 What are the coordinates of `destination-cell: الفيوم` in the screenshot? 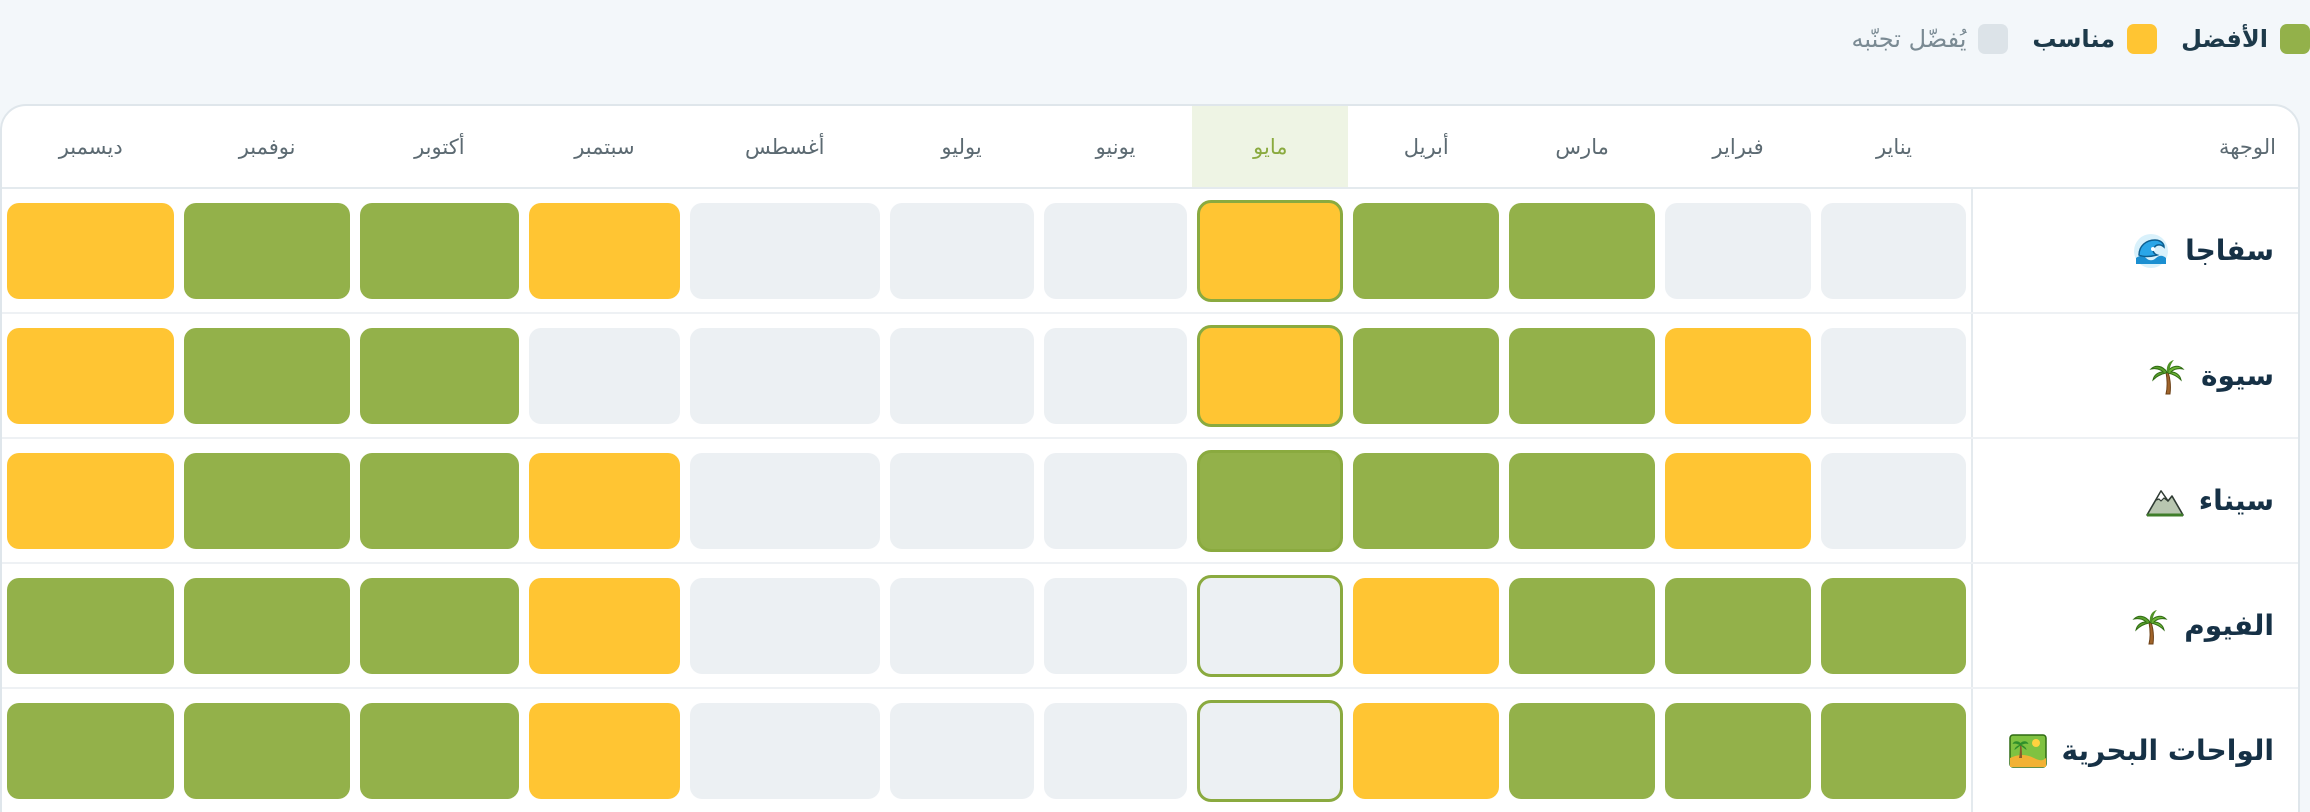 It's located at (2134, 626).